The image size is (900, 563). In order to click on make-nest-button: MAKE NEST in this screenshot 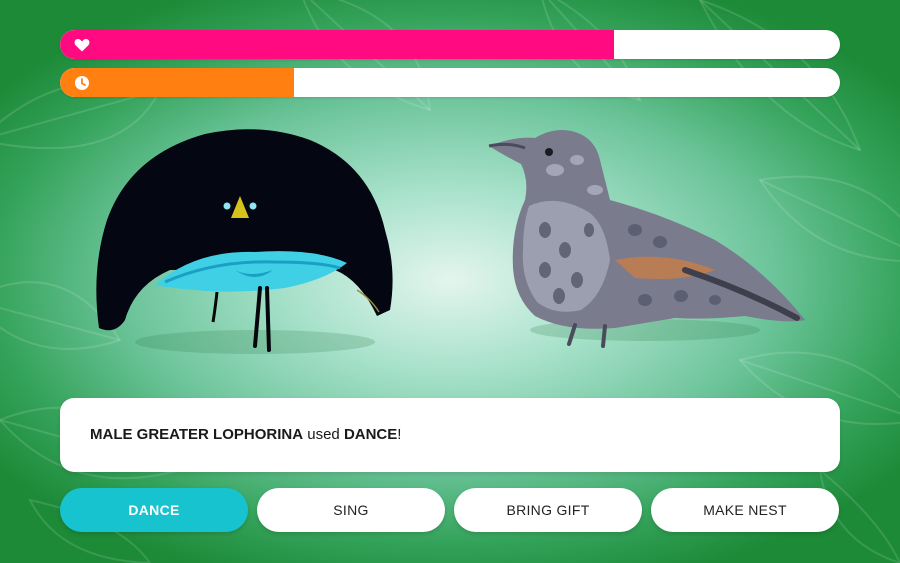, I will do `click(745, 510)`.